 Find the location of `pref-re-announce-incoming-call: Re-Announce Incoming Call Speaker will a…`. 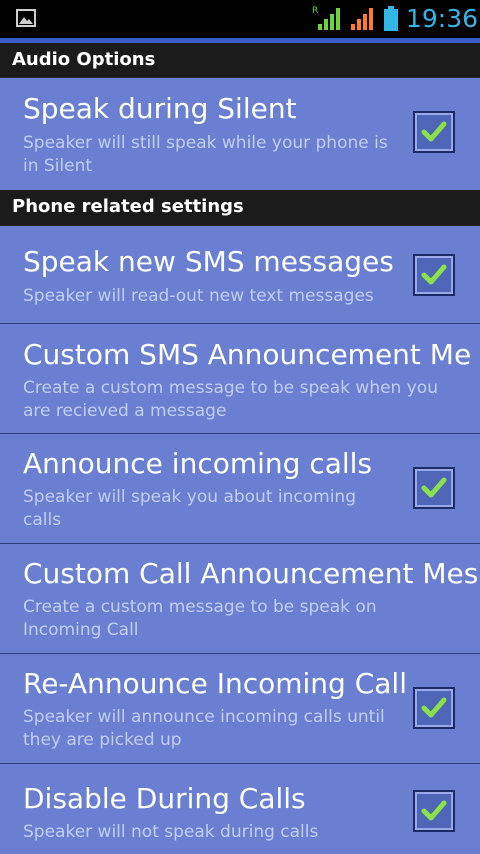

pref-re-announce-incoming-call: Re-Announce Incoming Call Speaker will a… is located at coordinates (240, 709).